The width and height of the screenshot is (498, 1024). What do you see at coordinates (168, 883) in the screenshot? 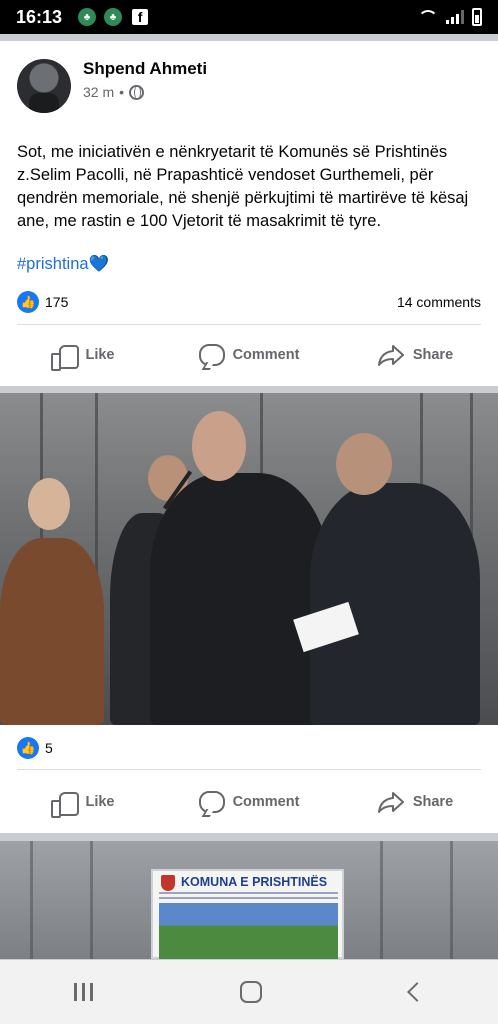
I see `municipality-emblem` at bounding box center [168, 883].